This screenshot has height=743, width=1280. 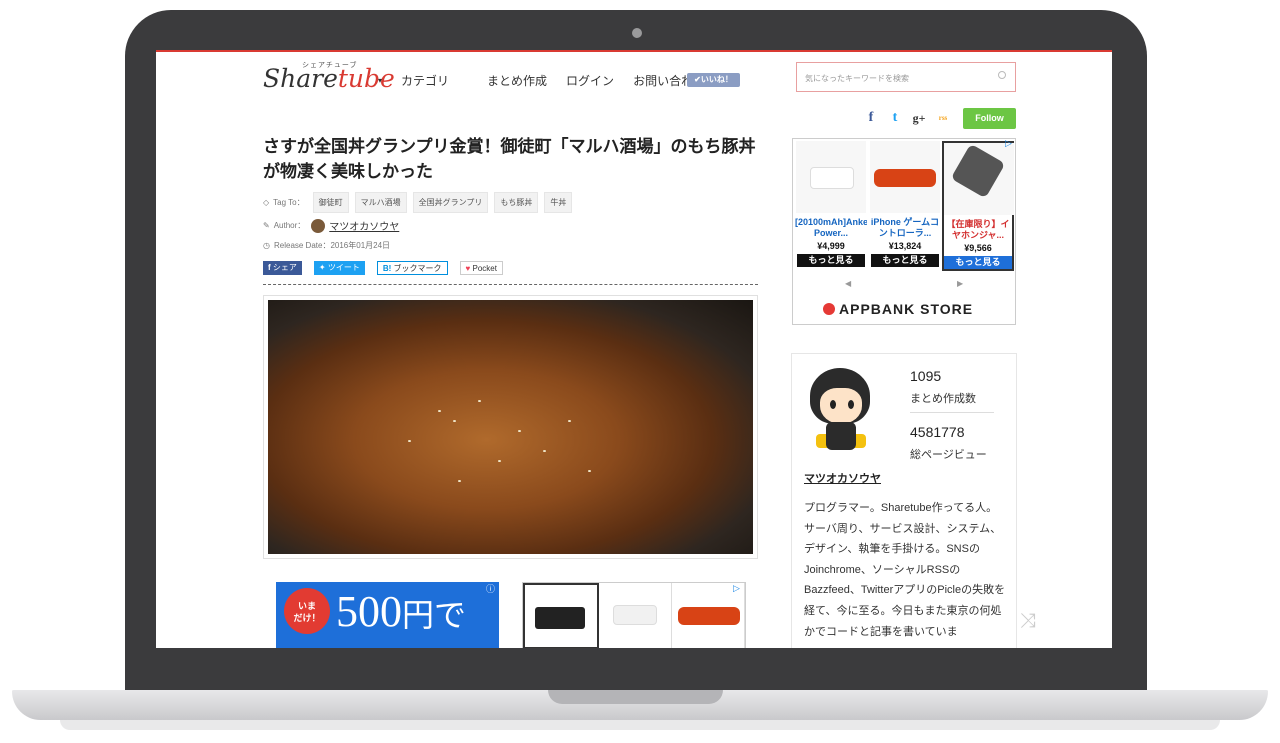 I want to click on controller-image, so click(x=709, y=616).